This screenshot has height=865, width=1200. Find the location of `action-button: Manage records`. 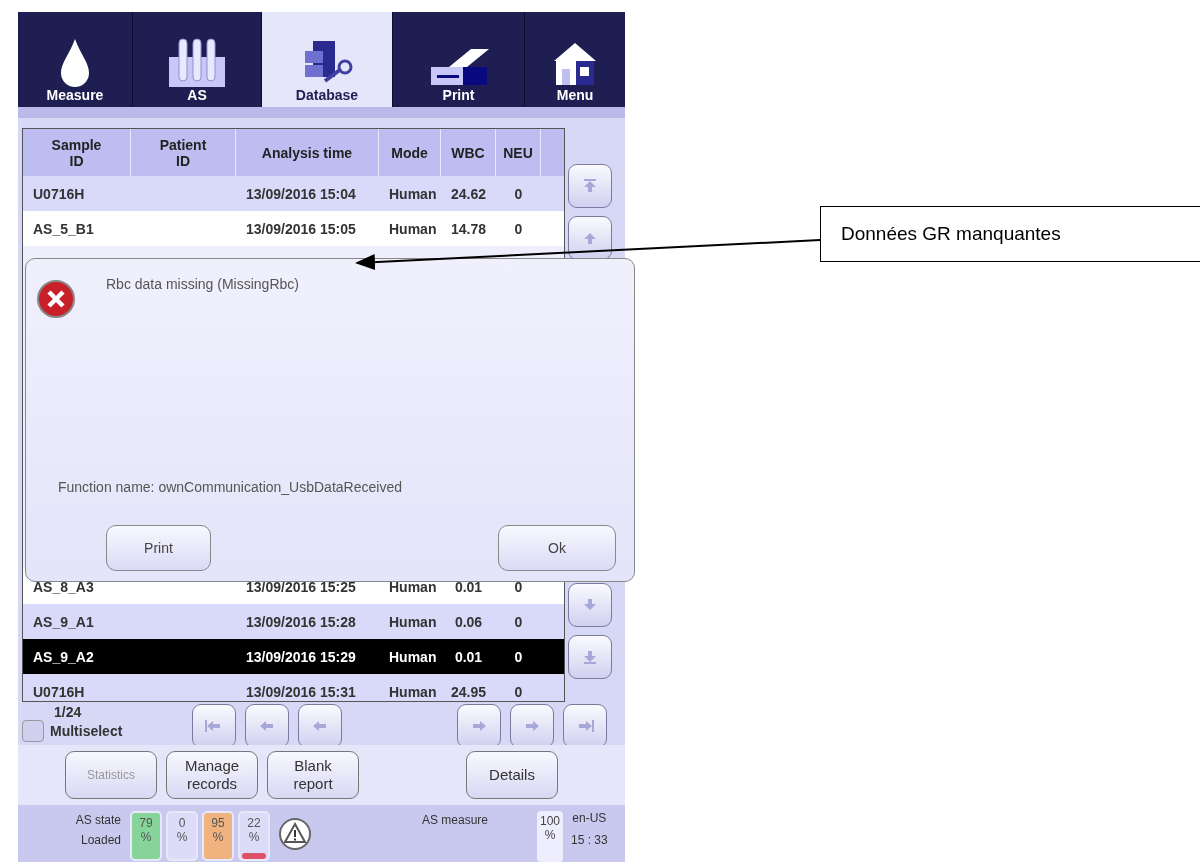

action-button: Manage records is located at coordinates (212, 775).